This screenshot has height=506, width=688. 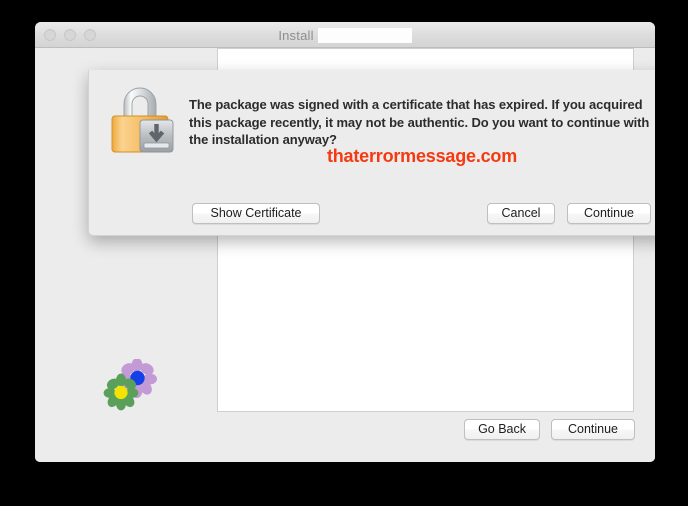 What do you see at coordinates (364, 35) in the screenshot?
I see `title-redaction-block` at bounding box center [364, 35].